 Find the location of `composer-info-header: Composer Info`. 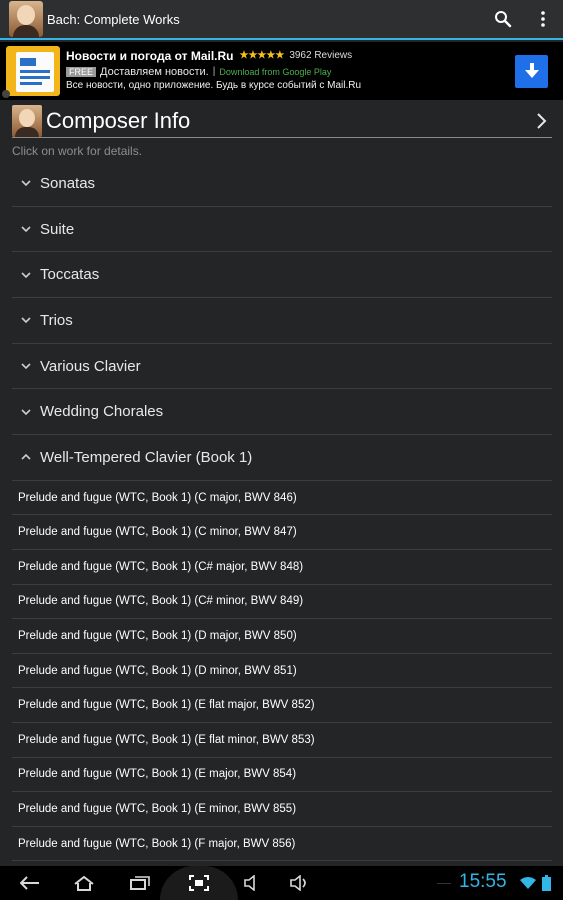

composer-info-header: Composer Info is located at coordinates (282, 121).